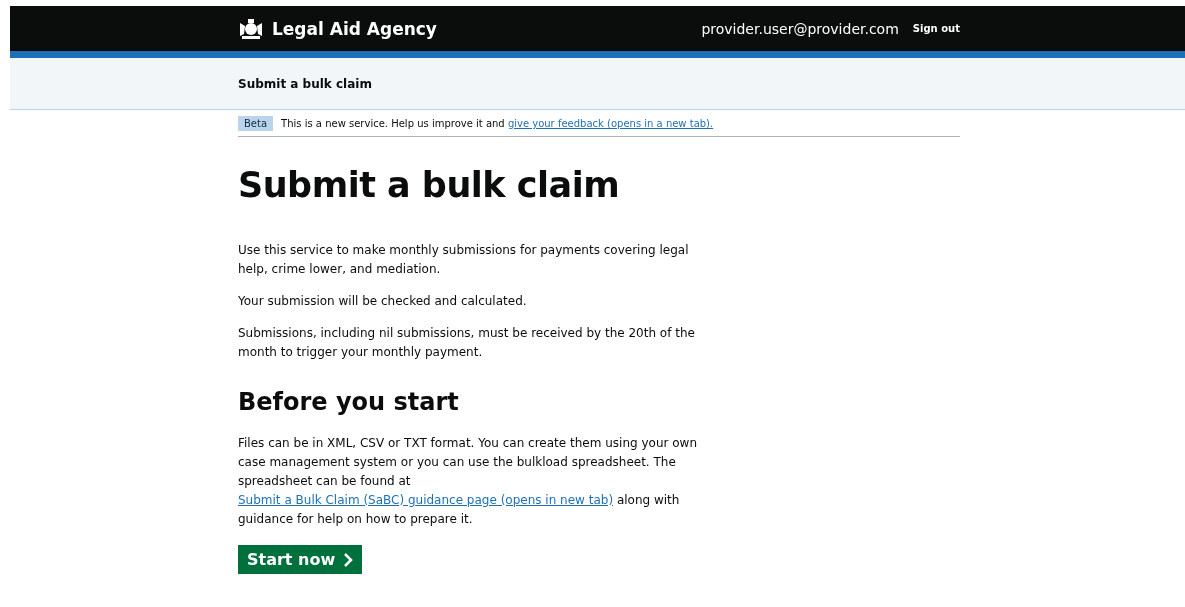 The width and height of the screenshot is (1185, 607). What do you see at coordinates (349, 402) in the screenshot?
I see `section-heading: Before you start` at bounding box center [349, 402].